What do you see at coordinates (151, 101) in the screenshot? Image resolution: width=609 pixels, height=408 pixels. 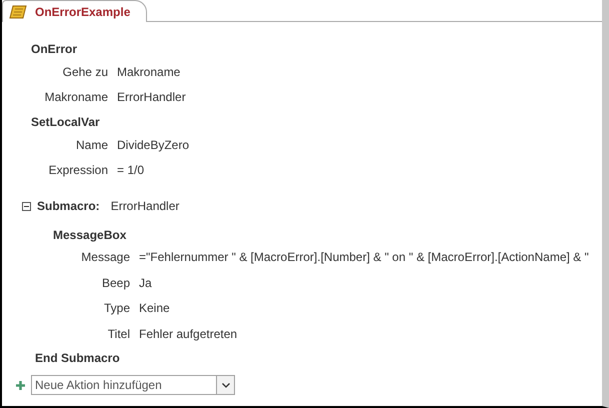 I see `argument-value: ErrorHandler` at bounding box center [151, 101].